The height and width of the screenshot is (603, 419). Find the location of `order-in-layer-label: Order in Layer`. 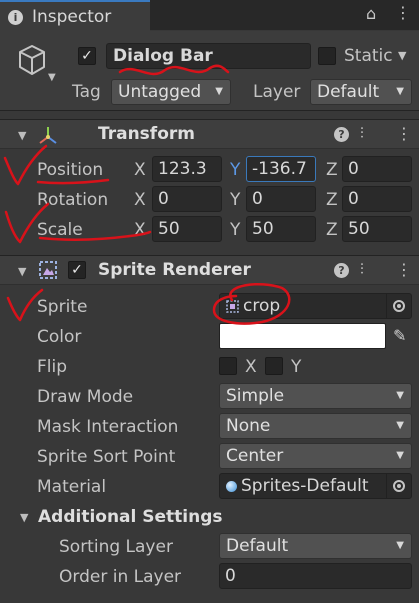

order-in-layer-label: Order in Layer is located at coordinates (120, 577).